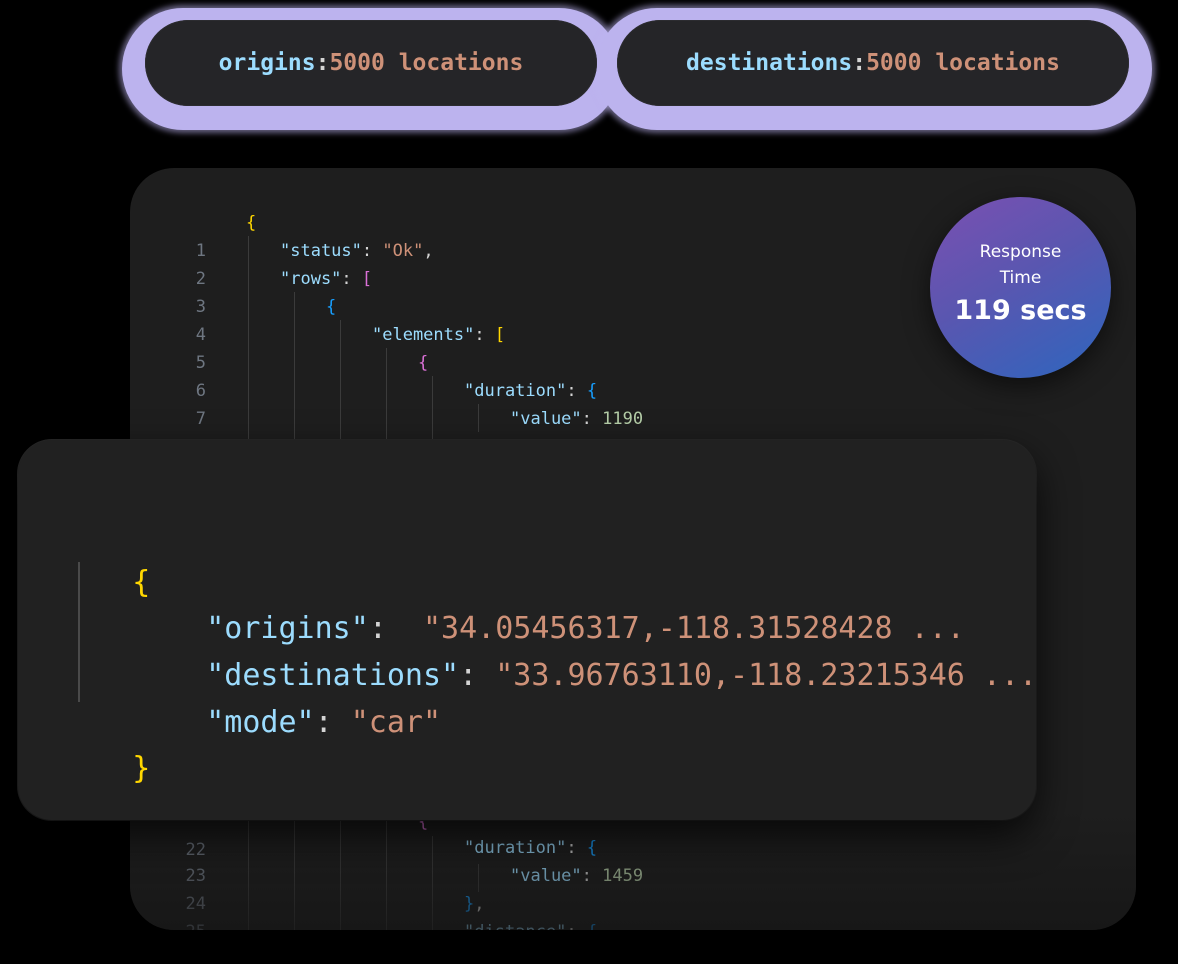 Image resolution: width=1178 pixels, height=964 pixels. What do you see at coordinates (633, 860) in the screenshot?
I see `code-line: 23 "duration": {` at bounding box center [633, 860].